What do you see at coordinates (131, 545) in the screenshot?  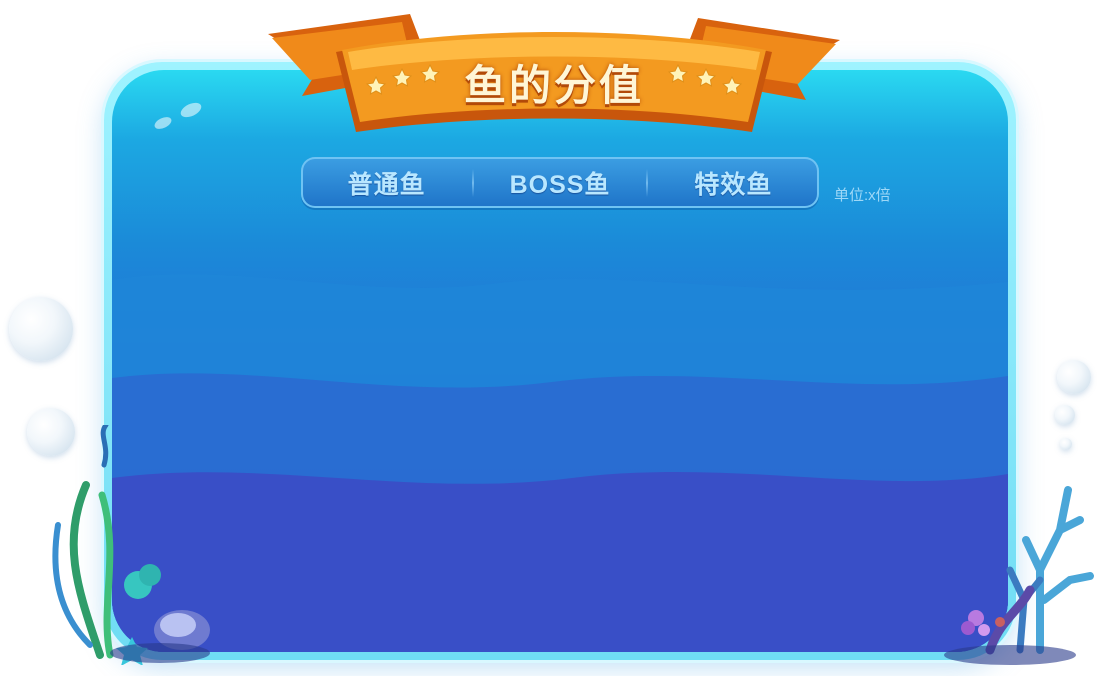 I see `seaweed-left-decoration` at bounding box center [131, 545].